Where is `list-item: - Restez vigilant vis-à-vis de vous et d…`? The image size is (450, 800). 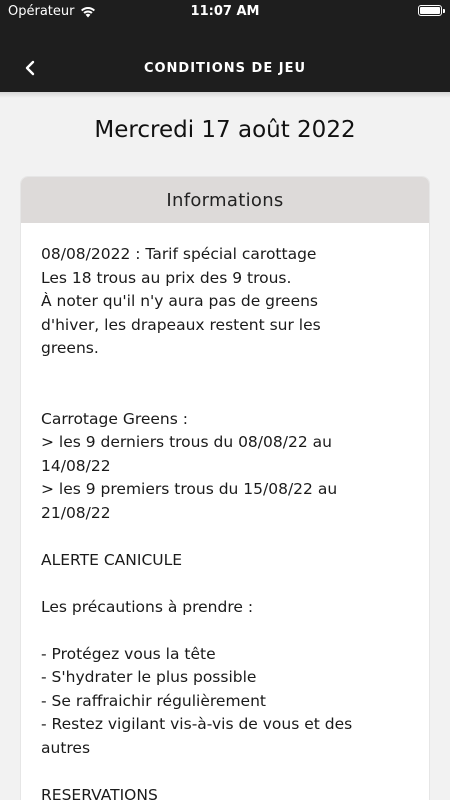 list-item: - Restez vigilant vis-à-vis de vous et d… is located at coordinates (197, 724).